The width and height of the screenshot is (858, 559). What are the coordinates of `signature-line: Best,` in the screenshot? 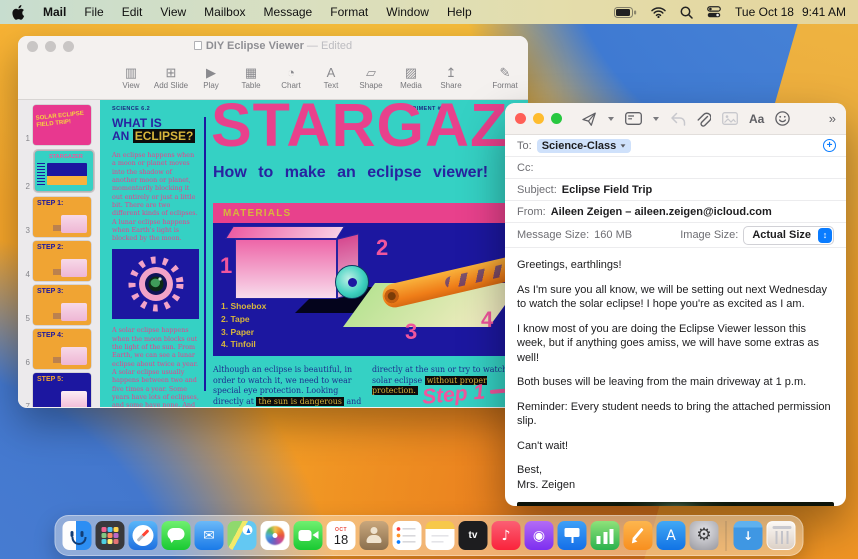 It's located at (530, 470).